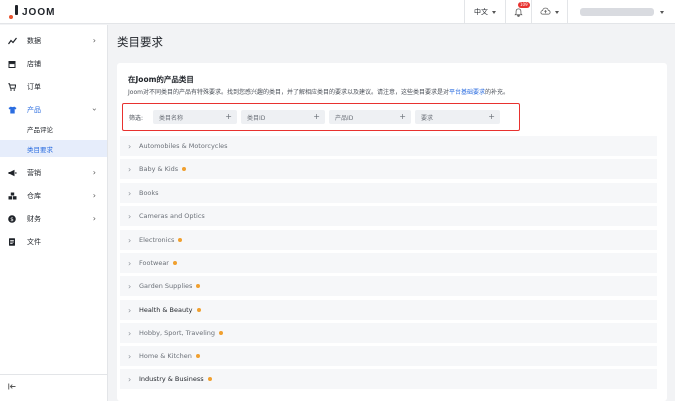 This screenshot has width=675, height=401. Describe the element at coordinates (34, 86) in the screenshot. I see `sidebar-item-label: 订单` at that location.